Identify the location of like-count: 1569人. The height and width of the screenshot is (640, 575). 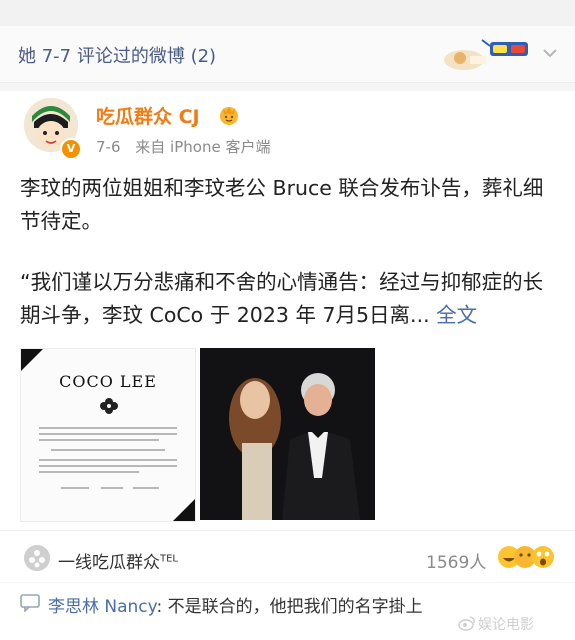
(456, 560).